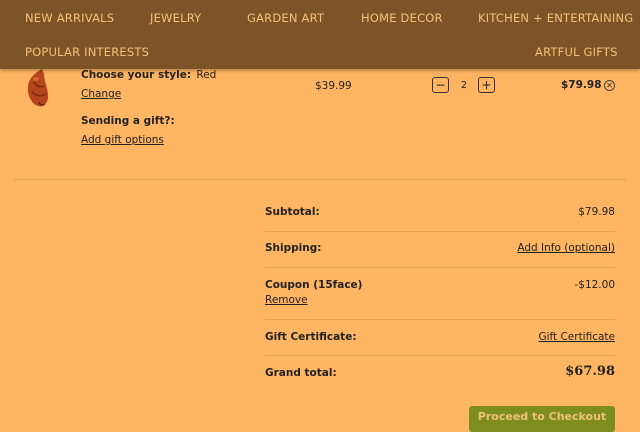 Image resolution: width=640 pixels, height=432 pixels. I want to click on divider, so click(320, 179).